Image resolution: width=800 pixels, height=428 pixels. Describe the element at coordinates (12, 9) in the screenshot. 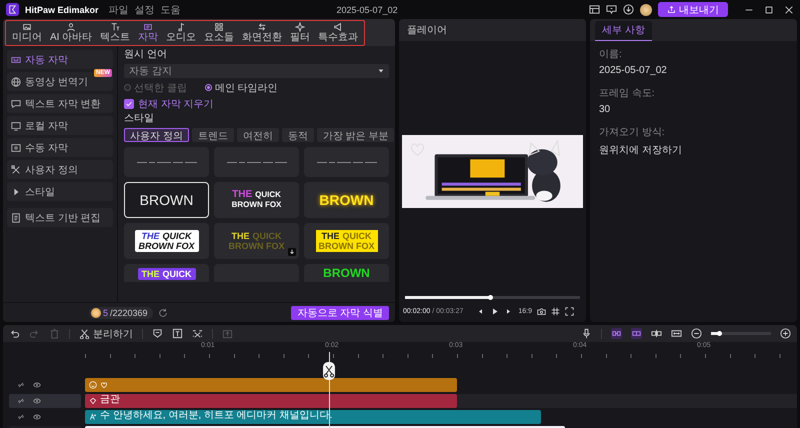

I see `logo-icon` at that location.